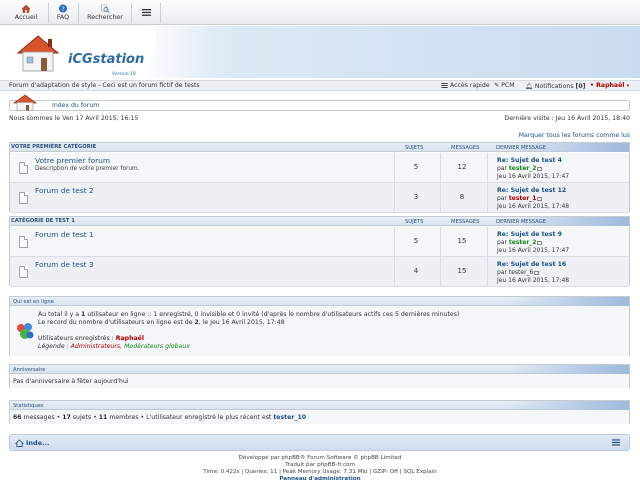  Describe the element at coordinates (462, 197) in the screenshot. I see `forum-posts-count: 8` at that location.